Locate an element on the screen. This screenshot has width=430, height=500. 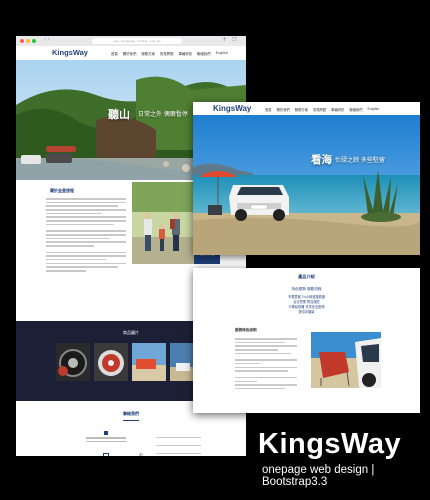
new-tab-icon: + is located at coordinates (224, 39).